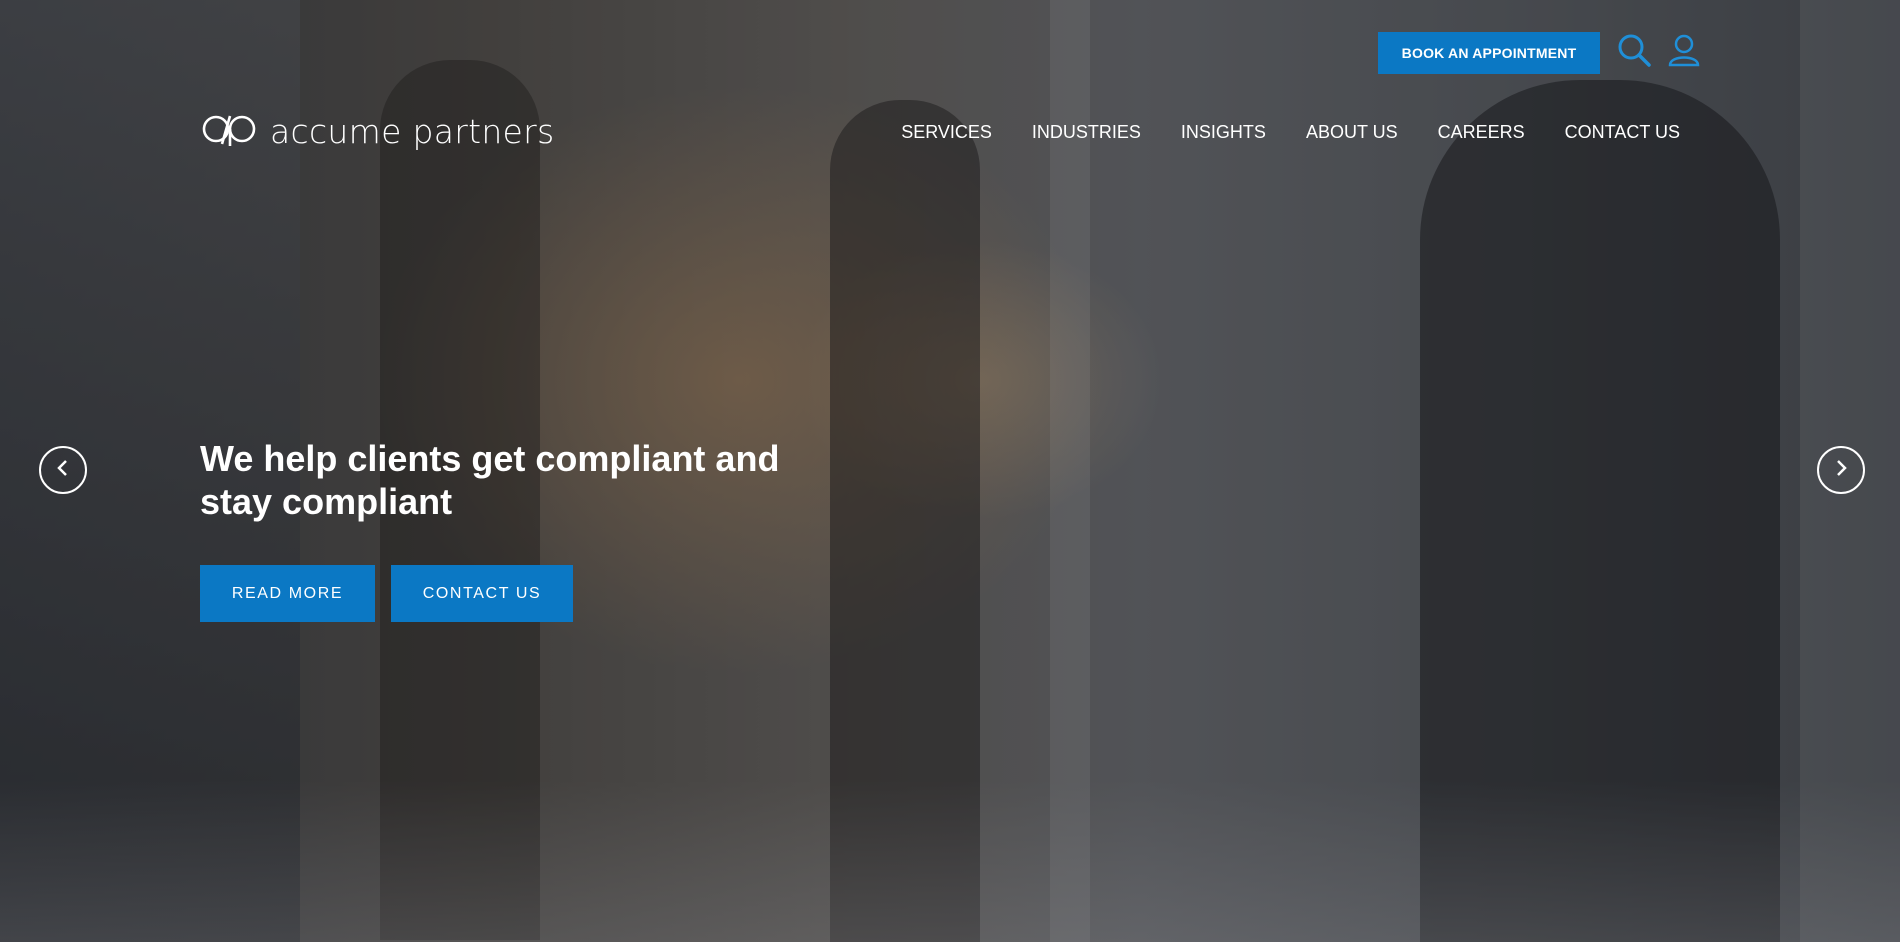  What do you see at coordinates (287, 593) in the screenshot?
I see `read-more-button: READ MORE` at bounding box center [287, 593].